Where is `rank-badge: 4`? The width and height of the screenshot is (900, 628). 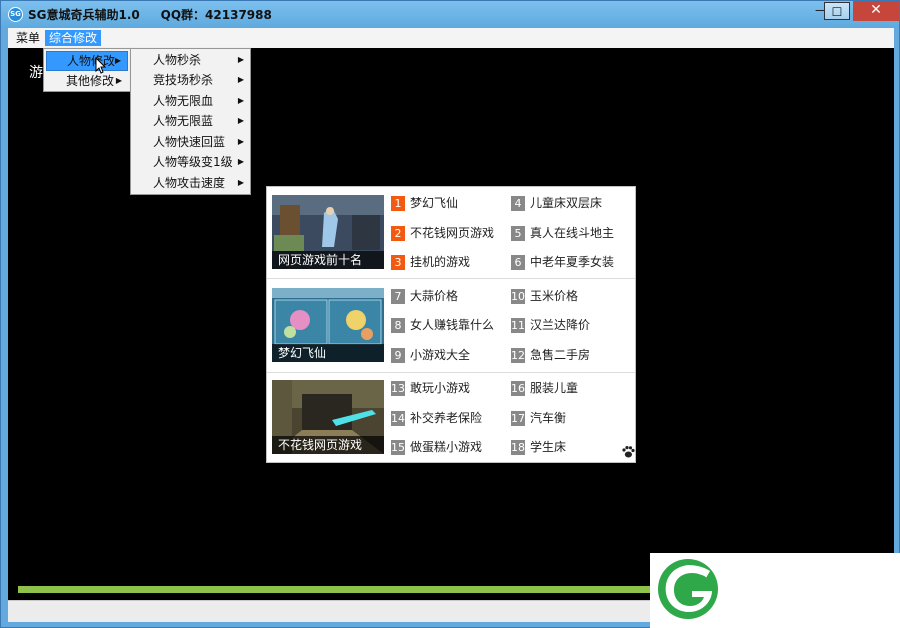 rank-badge: 4 is located at coordinates (518, 203).